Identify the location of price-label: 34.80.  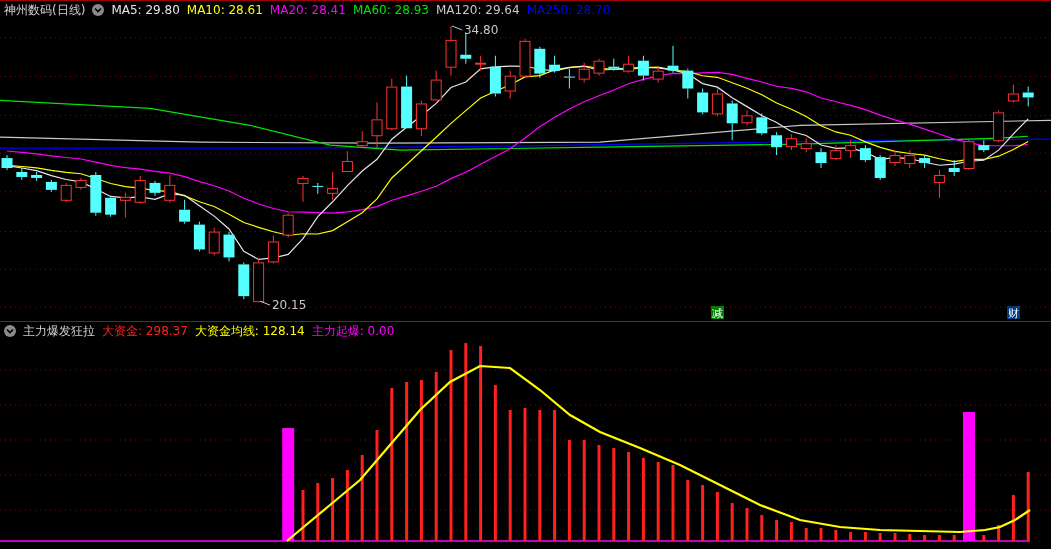
(481, 29).